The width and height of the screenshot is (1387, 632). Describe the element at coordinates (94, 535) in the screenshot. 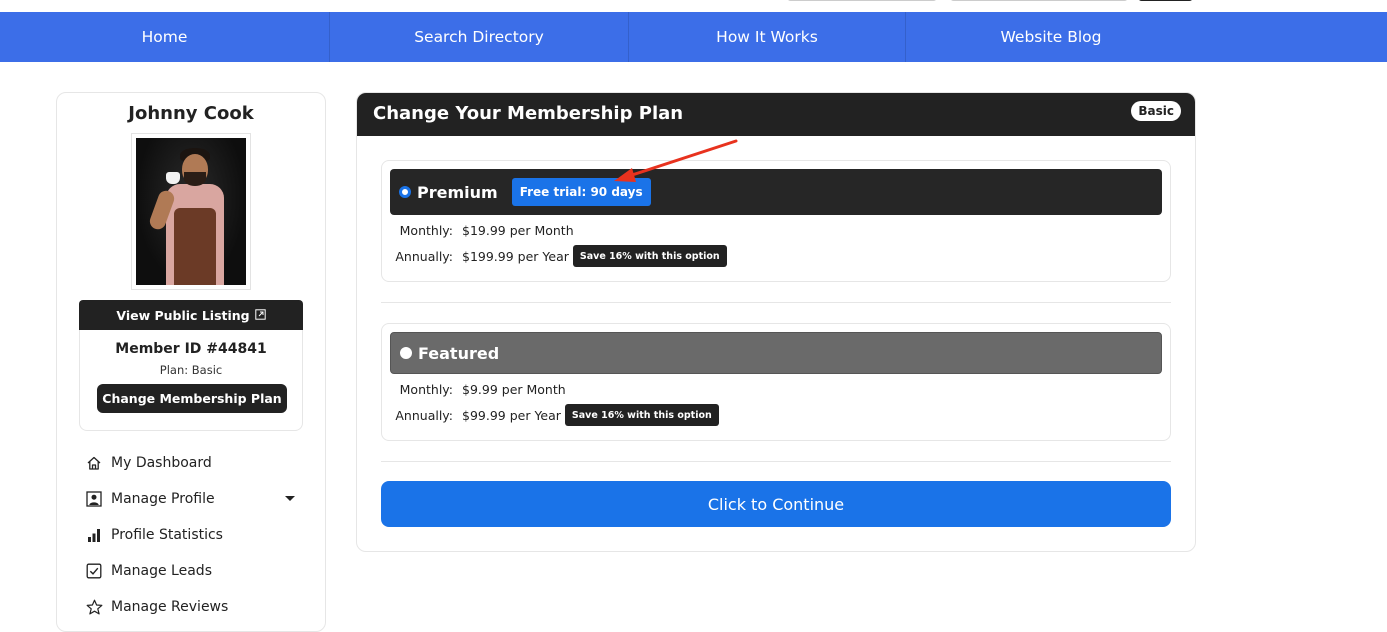

I see `bar-chart-icon` at that location.